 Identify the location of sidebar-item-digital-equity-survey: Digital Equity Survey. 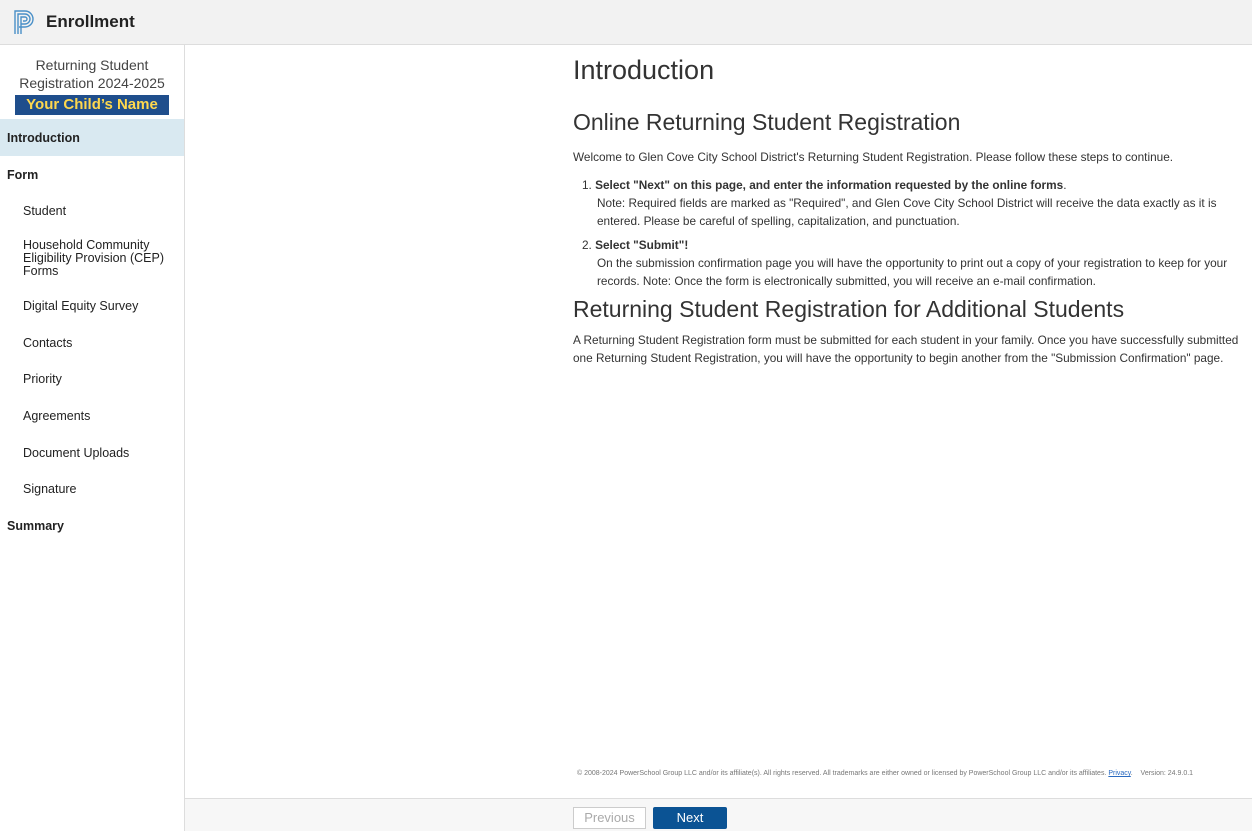
(92, 306).